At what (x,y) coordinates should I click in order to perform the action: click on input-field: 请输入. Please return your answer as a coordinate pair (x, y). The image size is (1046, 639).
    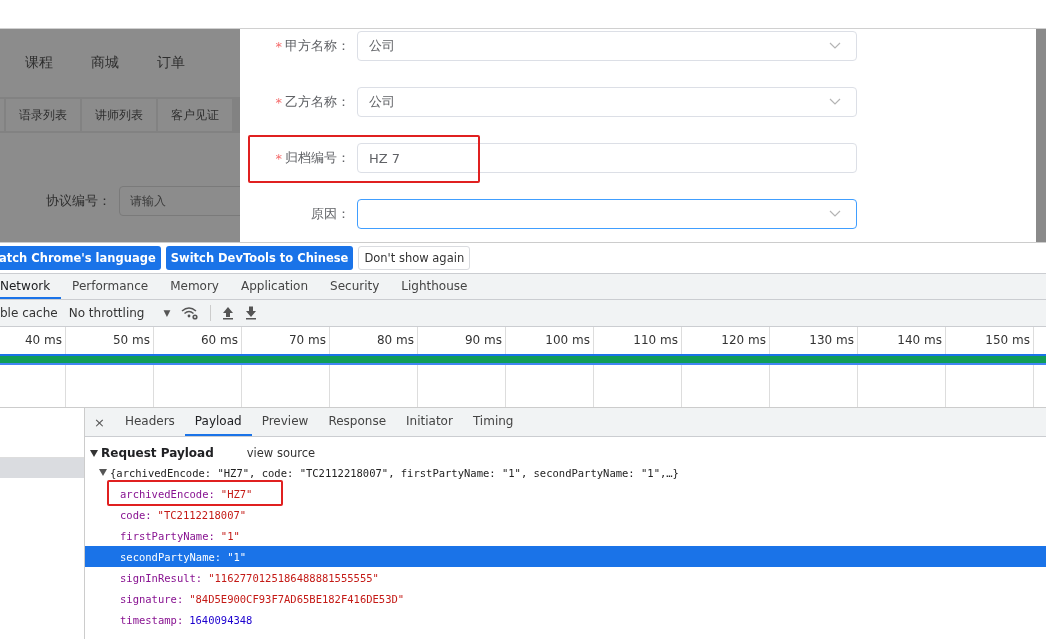
    Looking at the image, I should click on (179, 201).